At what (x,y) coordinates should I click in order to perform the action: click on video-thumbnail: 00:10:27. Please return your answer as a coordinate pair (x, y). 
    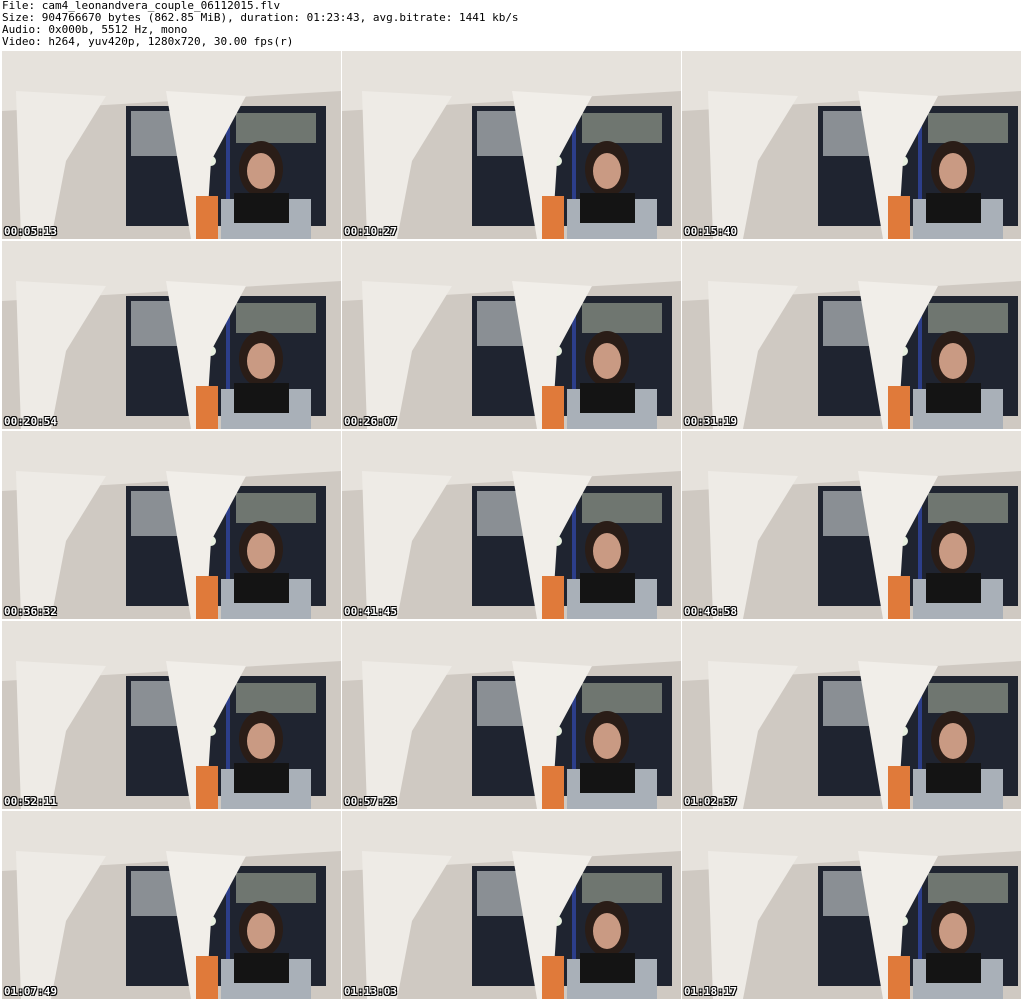
    Looking at the image, I should click on (511, 145).